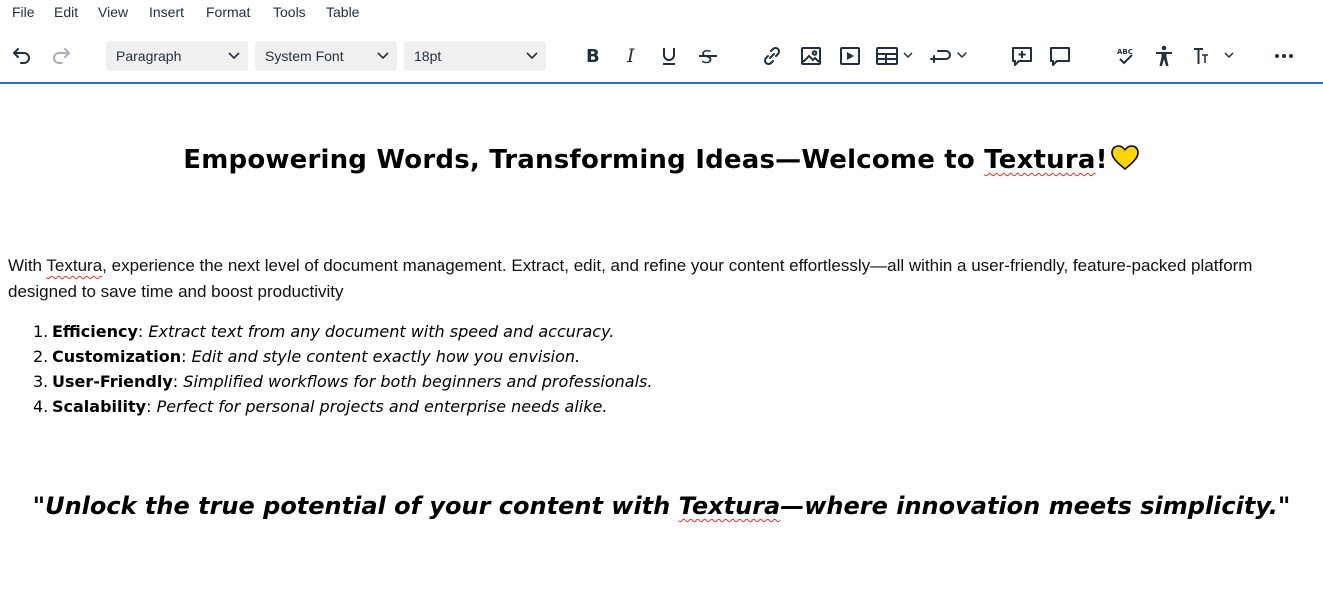 This screenshot has height=593, width=1323. What do you see at coordinates (1125, 52) in the screenshot?
I see `svg-text: ABC` at bounding box center [1125, 52].